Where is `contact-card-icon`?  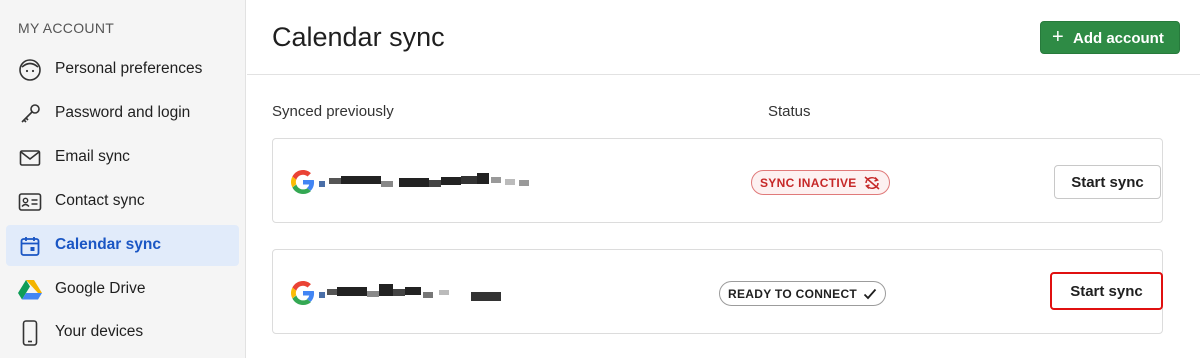 contact-card-icon is located at coordinates (30, 202).